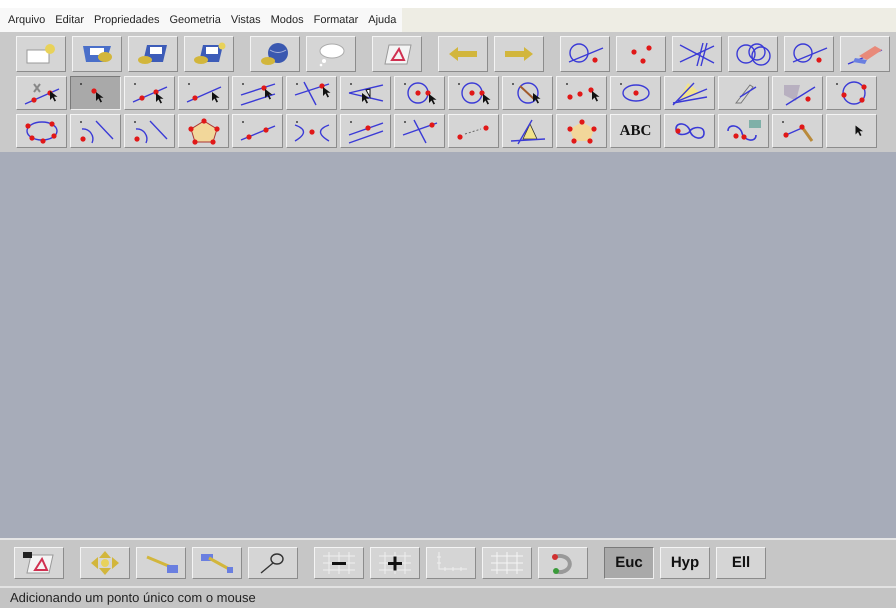 Image resolution: width=896 pixels, height=608 pixels. Describe the element at coordinates (697, 54) in the screenshot. I see `crossing-lines-icon` at that location.